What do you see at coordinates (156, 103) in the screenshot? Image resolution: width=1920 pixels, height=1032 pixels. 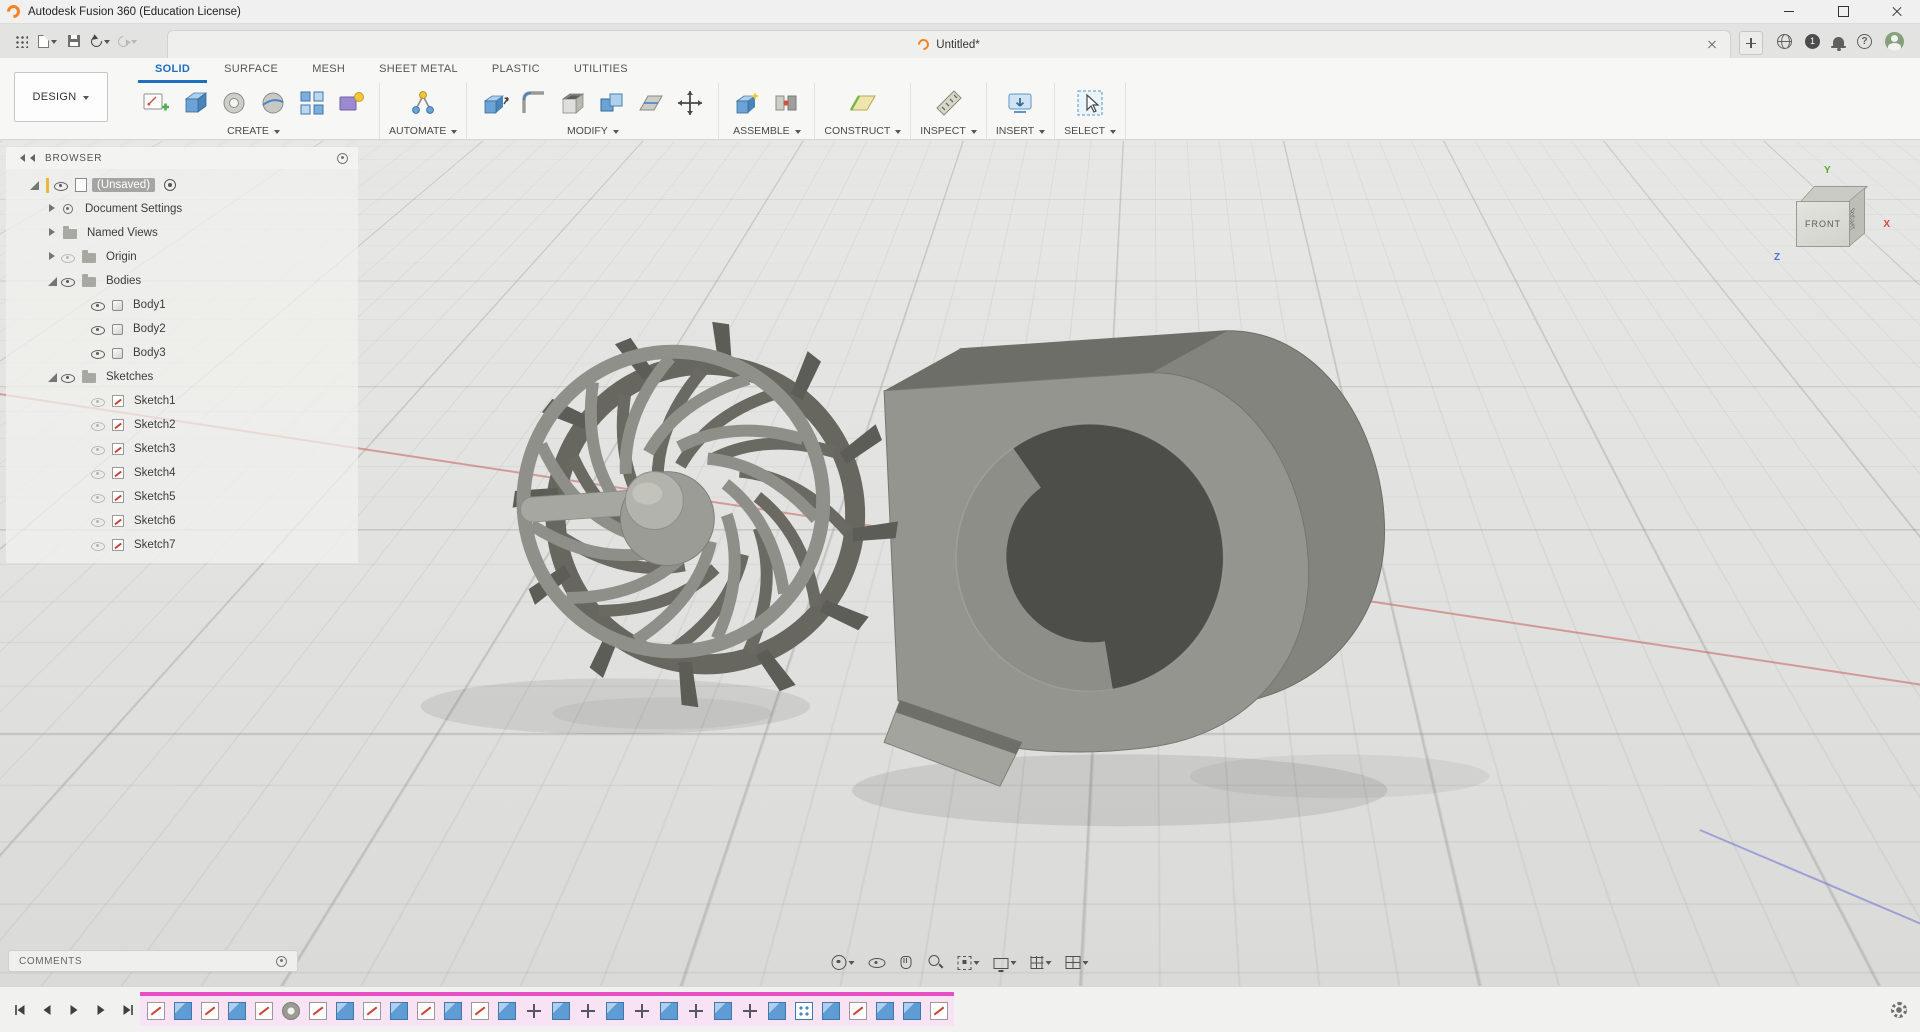 I see `create-sketch-button` at bounding box center [156, 103].